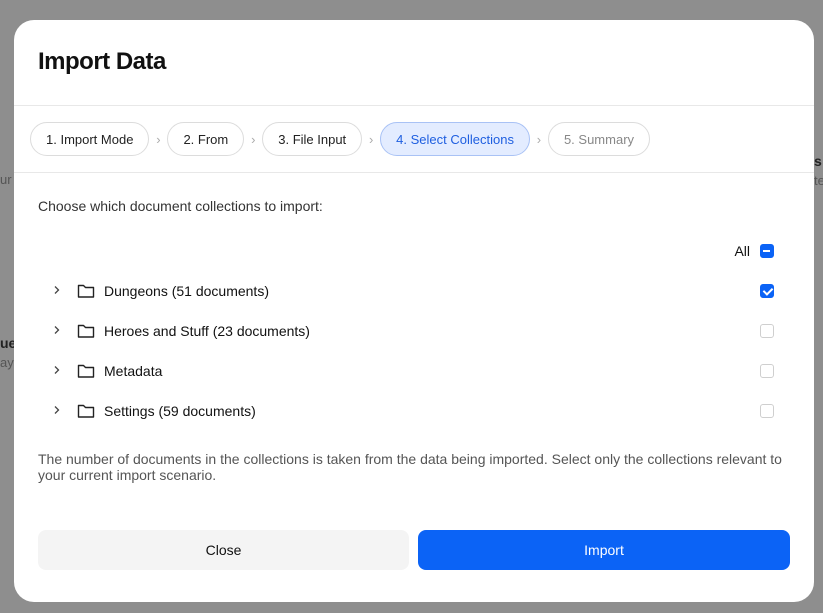 The height and width of the screenshot is (613, 823). Describe the element at coordinates (414, 550) in the screenshot. I see `dialog-footer: Close Import` at that location.